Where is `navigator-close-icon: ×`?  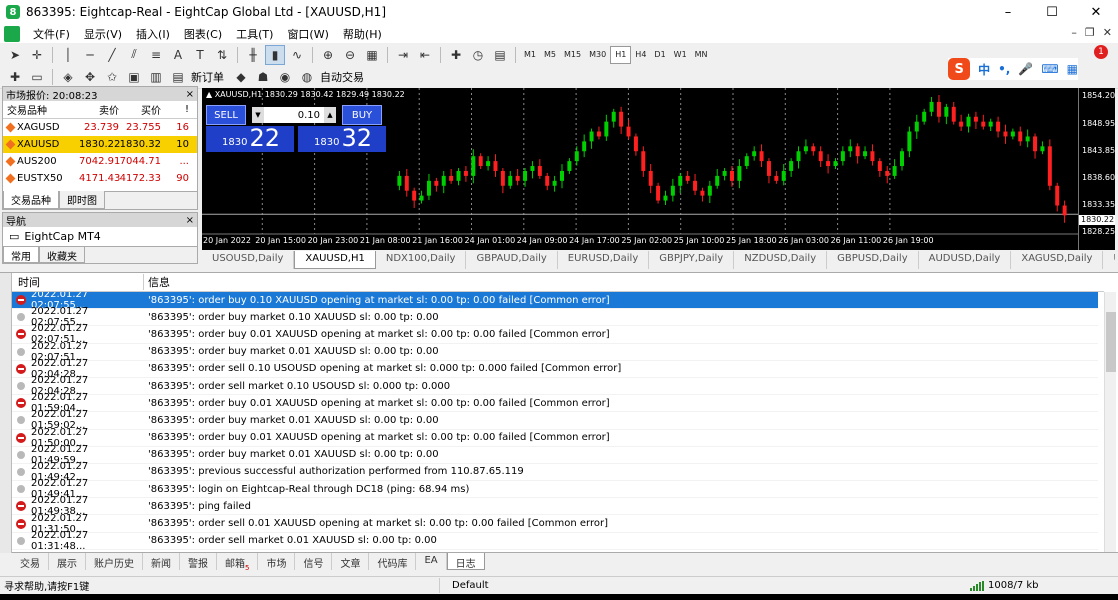
navigator-close-icon: × is located at coordinates (190, 220).